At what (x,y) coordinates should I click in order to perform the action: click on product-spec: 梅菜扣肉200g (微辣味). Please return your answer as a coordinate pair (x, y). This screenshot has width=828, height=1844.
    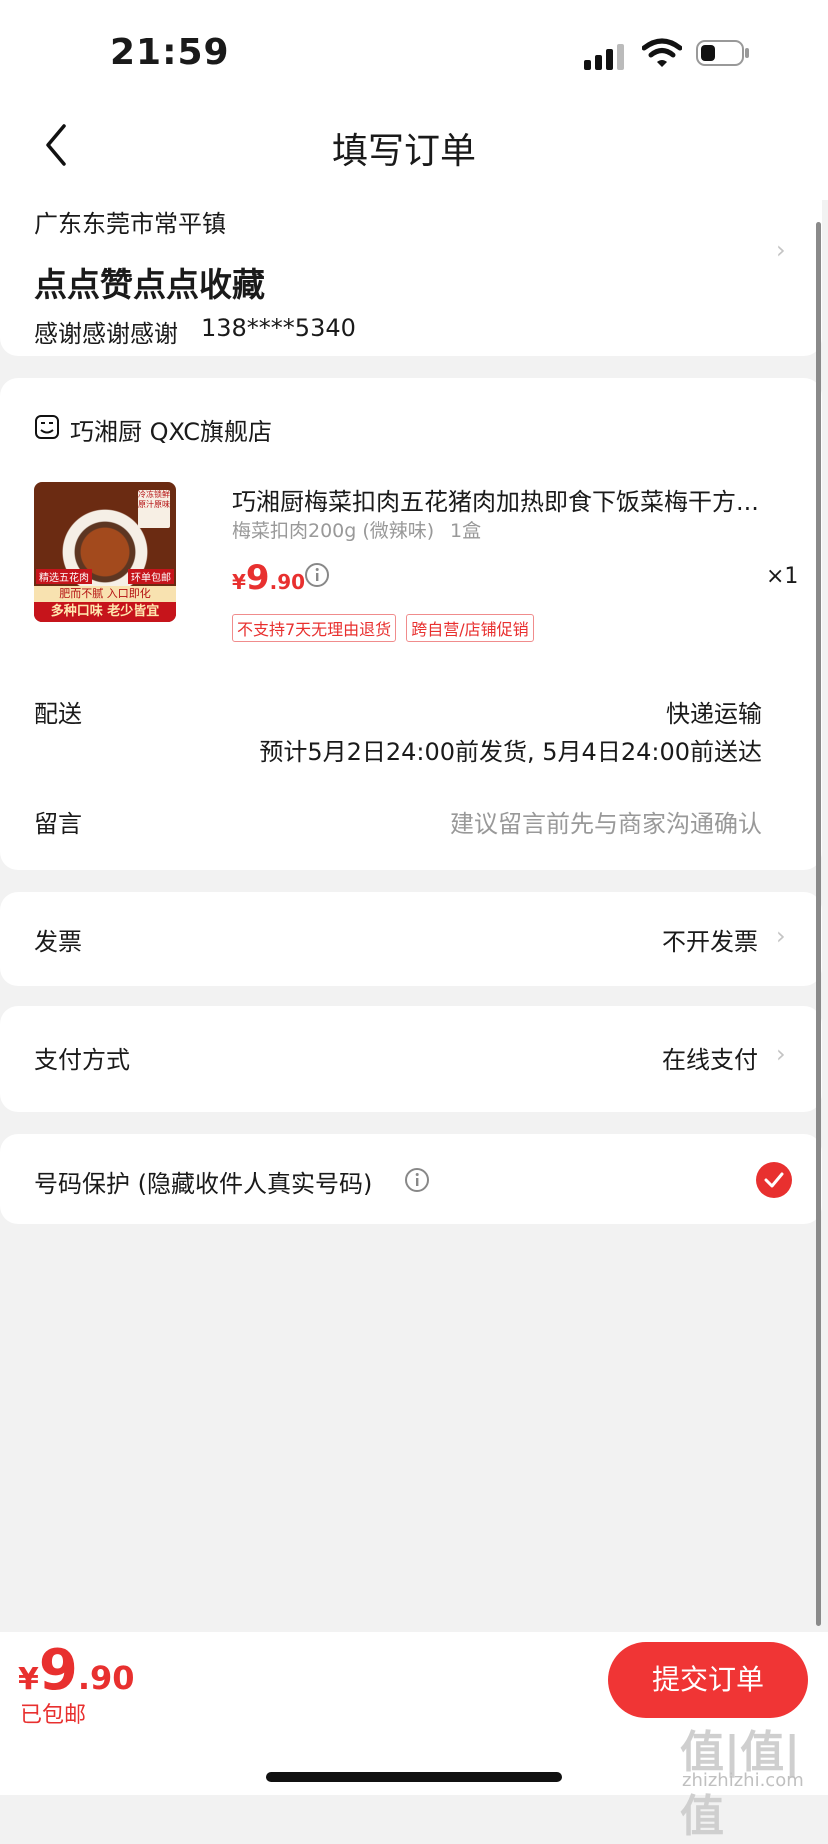
    Looking at the image, I should click on (333, 531).